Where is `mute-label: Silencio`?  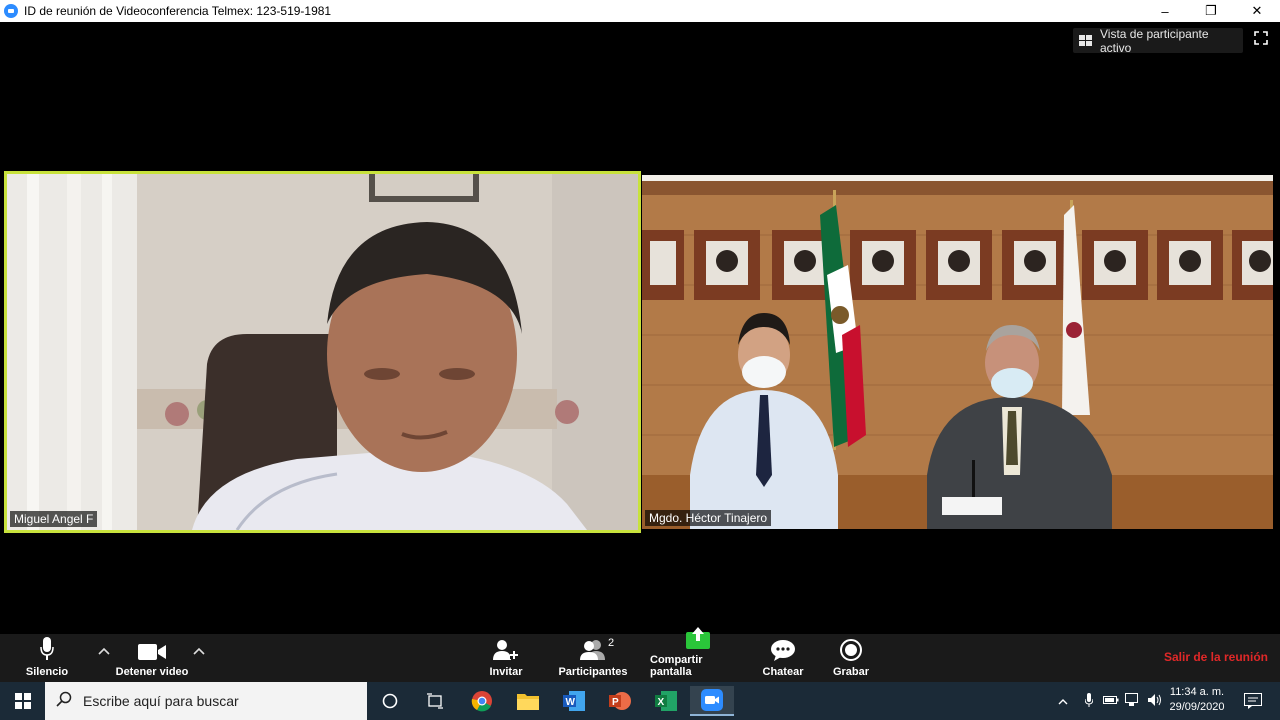 mute-label: Silencio is located at coordinates (47, 672).